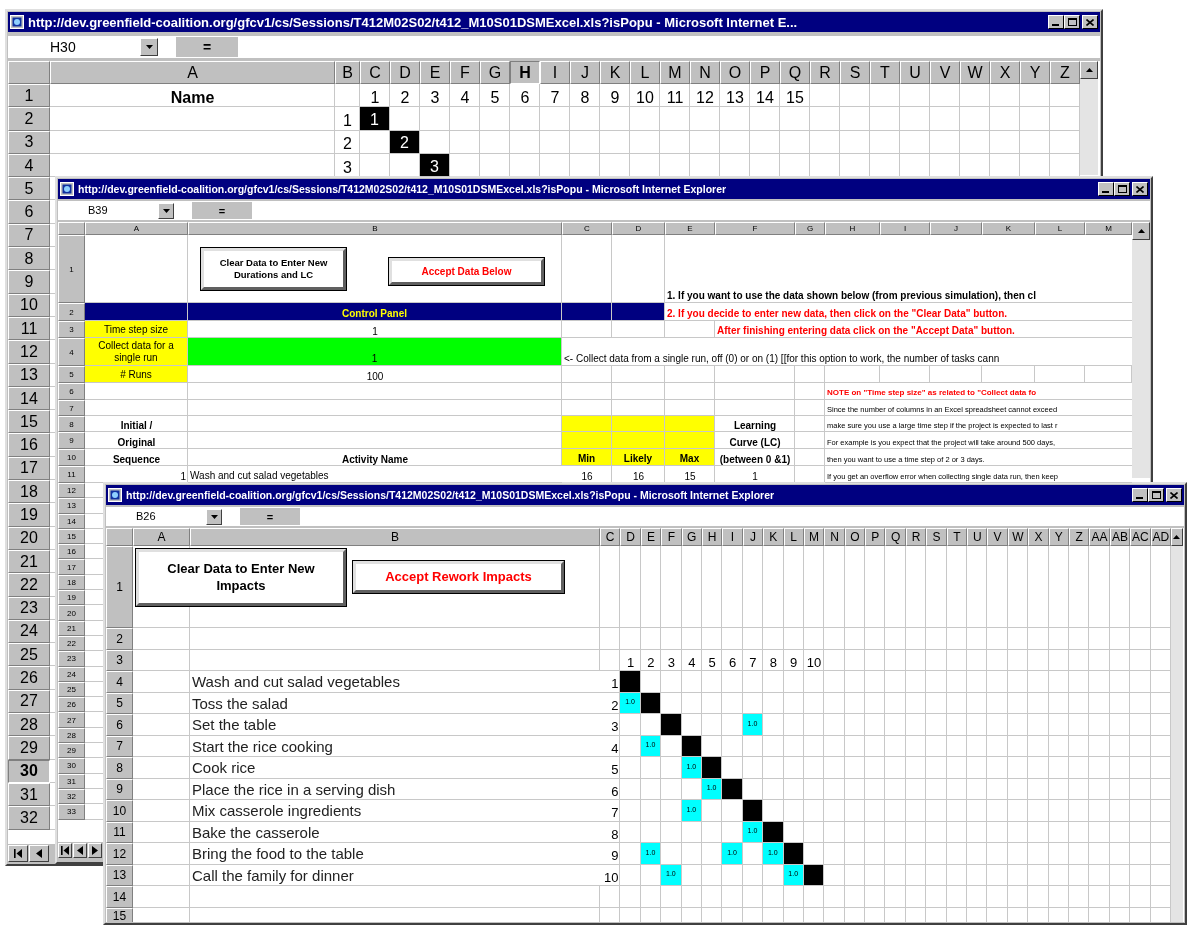 The image size is (1187, 925). Describe the element at coordinates (29, 398) in the screenshot. I see `row-header: 14` at that location.